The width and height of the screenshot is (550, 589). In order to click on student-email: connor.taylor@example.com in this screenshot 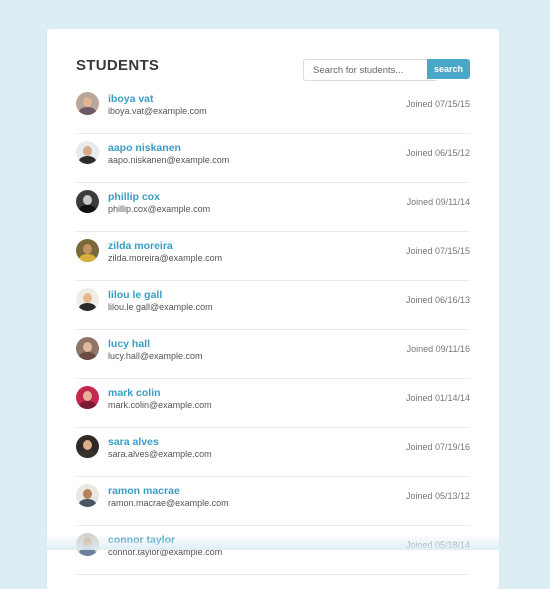, I will do `click(165, 552)`.